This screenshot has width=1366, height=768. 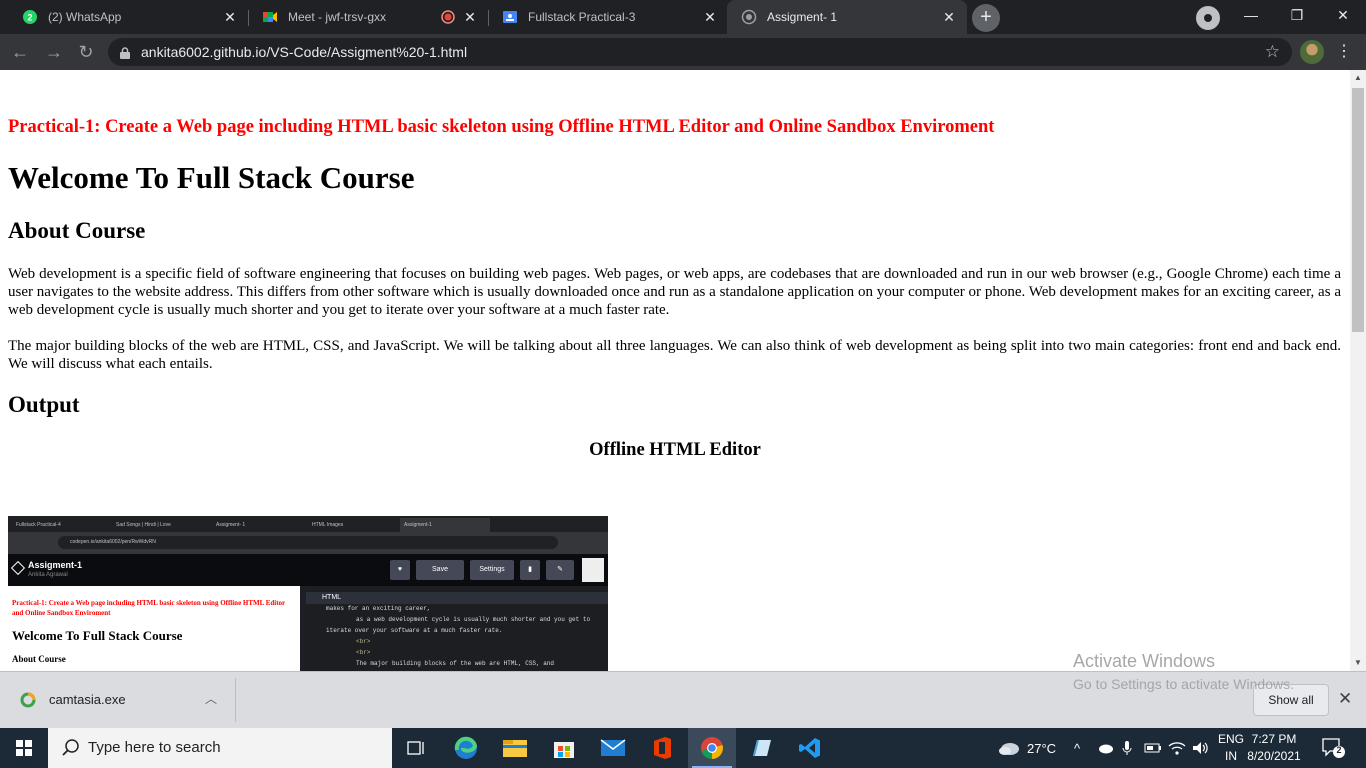 I want to click on tab-search-icon, so click(x=1208, y=18).